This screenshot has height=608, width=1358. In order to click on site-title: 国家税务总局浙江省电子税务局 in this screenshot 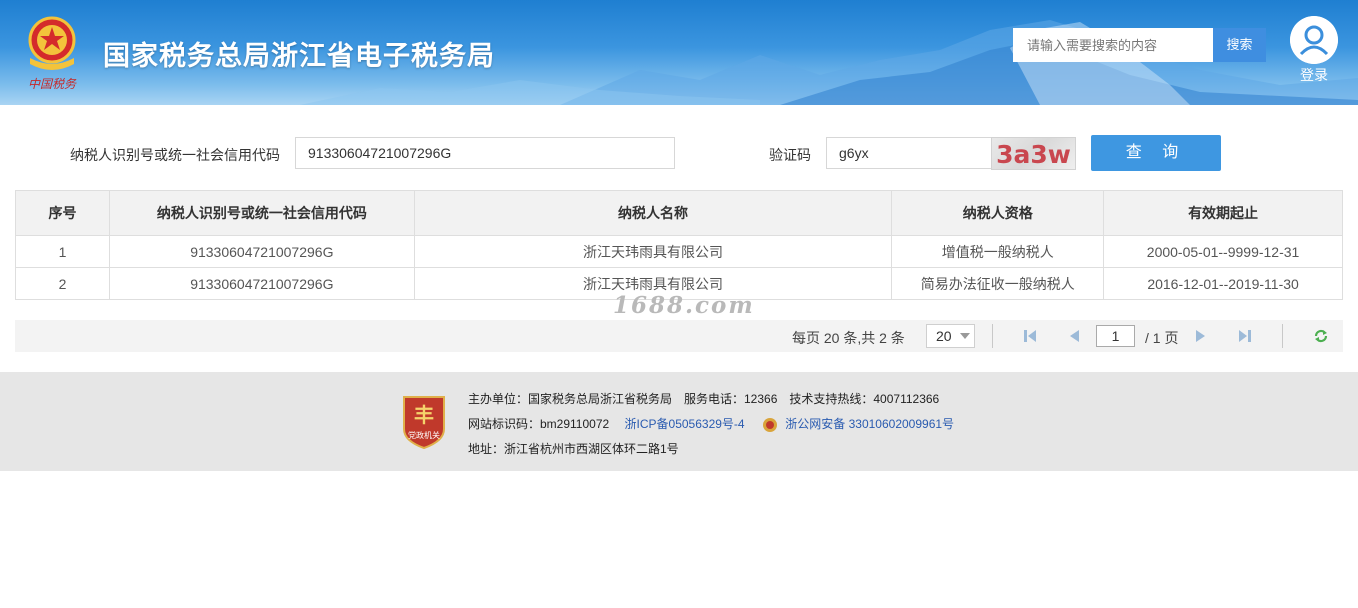, I will do `click(299, 56)`.